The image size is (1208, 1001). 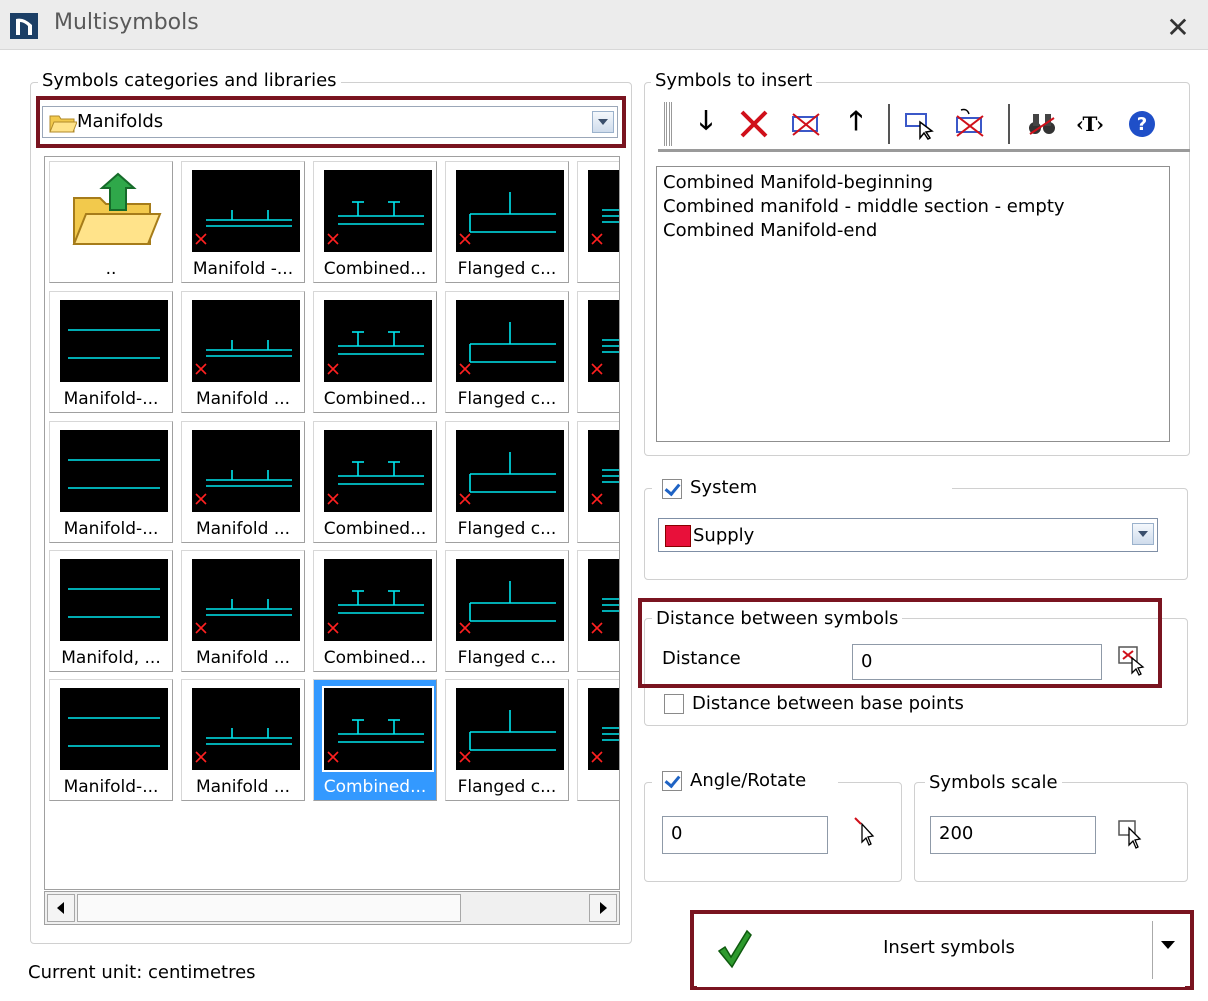 I want to click on text-attribute-button: ‹T›, so click(x=1090, y=124).